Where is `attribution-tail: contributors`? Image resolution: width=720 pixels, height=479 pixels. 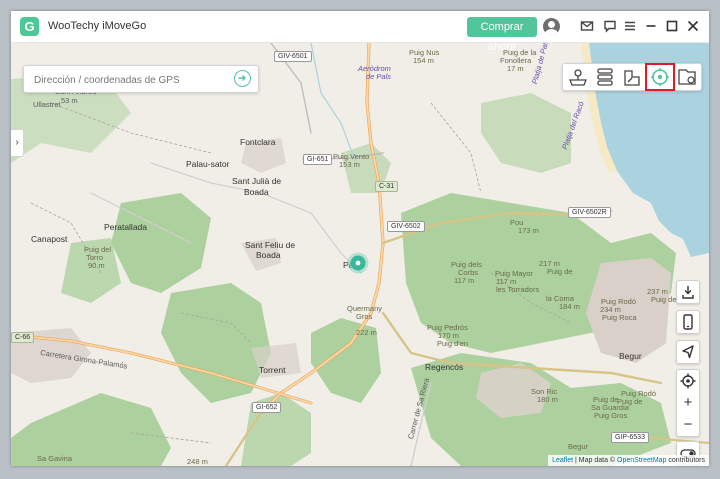 attribution-tail: contributors is located at coordinates (685, 460).